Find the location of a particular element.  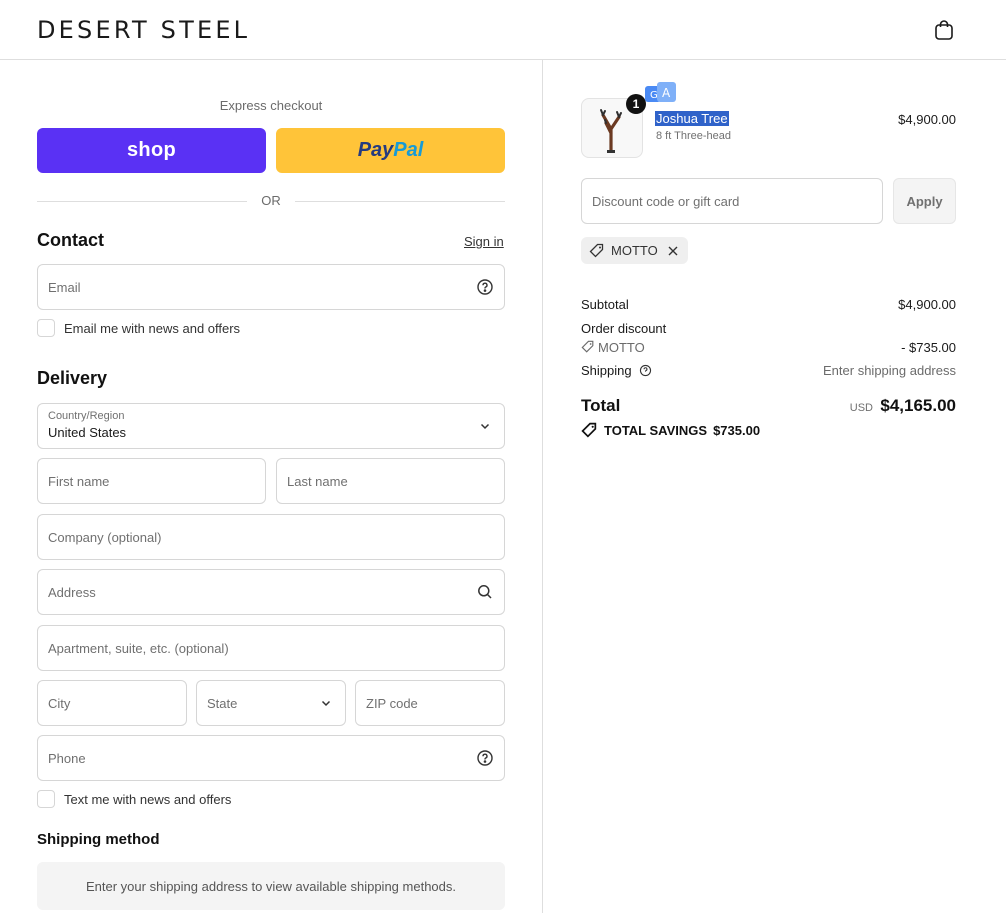

separator-line-right is located at coordinates (400, 201).